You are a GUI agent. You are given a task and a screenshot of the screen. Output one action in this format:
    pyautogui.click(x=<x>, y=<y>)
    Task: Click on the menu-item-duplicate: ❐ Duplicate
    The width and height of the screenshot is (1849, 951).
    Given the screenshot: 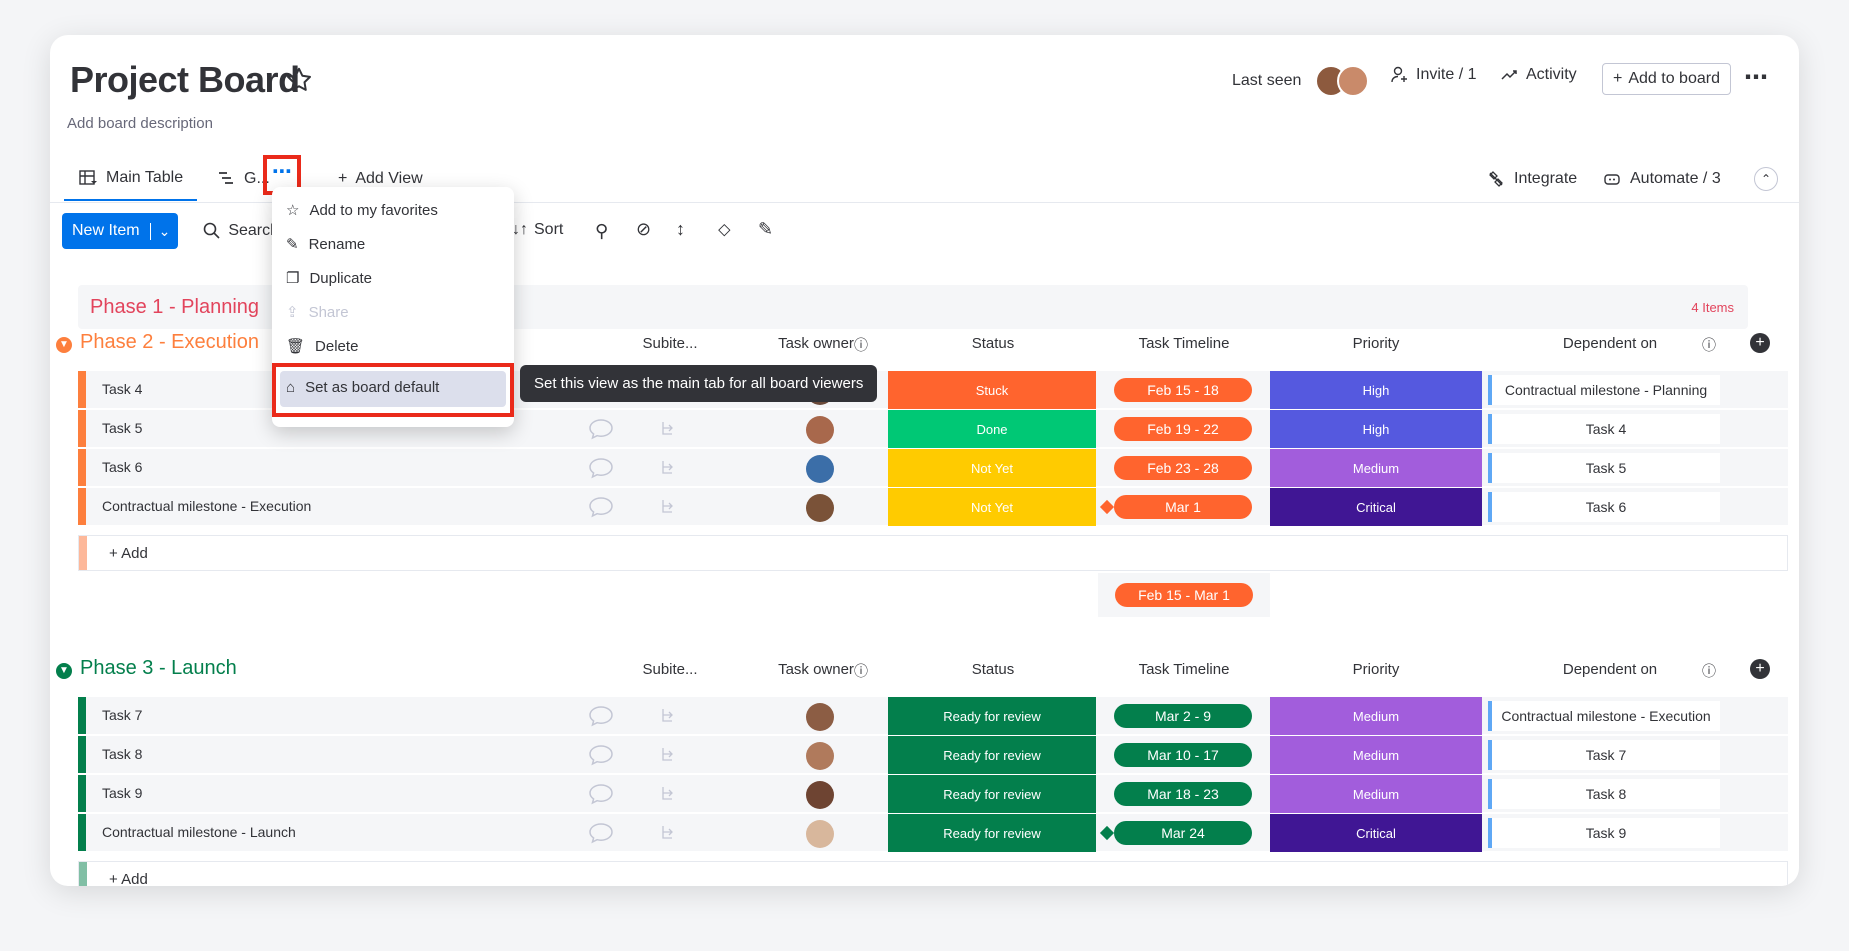 What is the action you would take?
    pyautogui.click(x=329, y=278)
    